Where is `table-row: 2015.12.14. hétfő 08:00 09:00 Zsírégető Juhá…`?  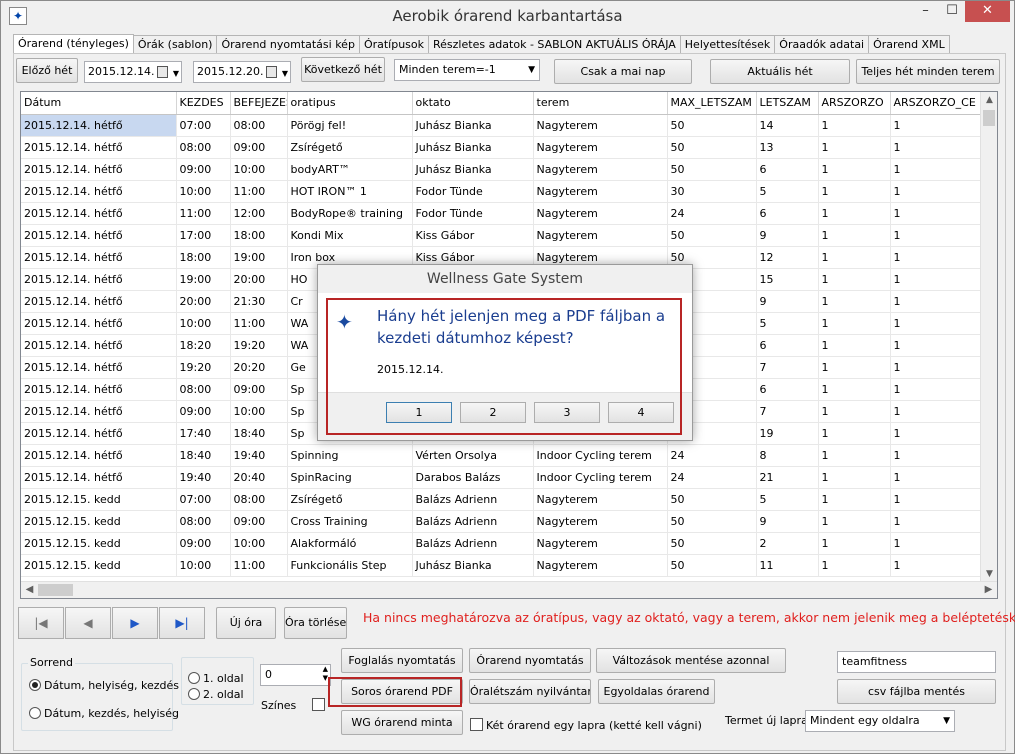
table-row: 2015.12.14. hétfő 08:00 09:00 Zsírégető Juhá… is located at coordinates (509, 147).